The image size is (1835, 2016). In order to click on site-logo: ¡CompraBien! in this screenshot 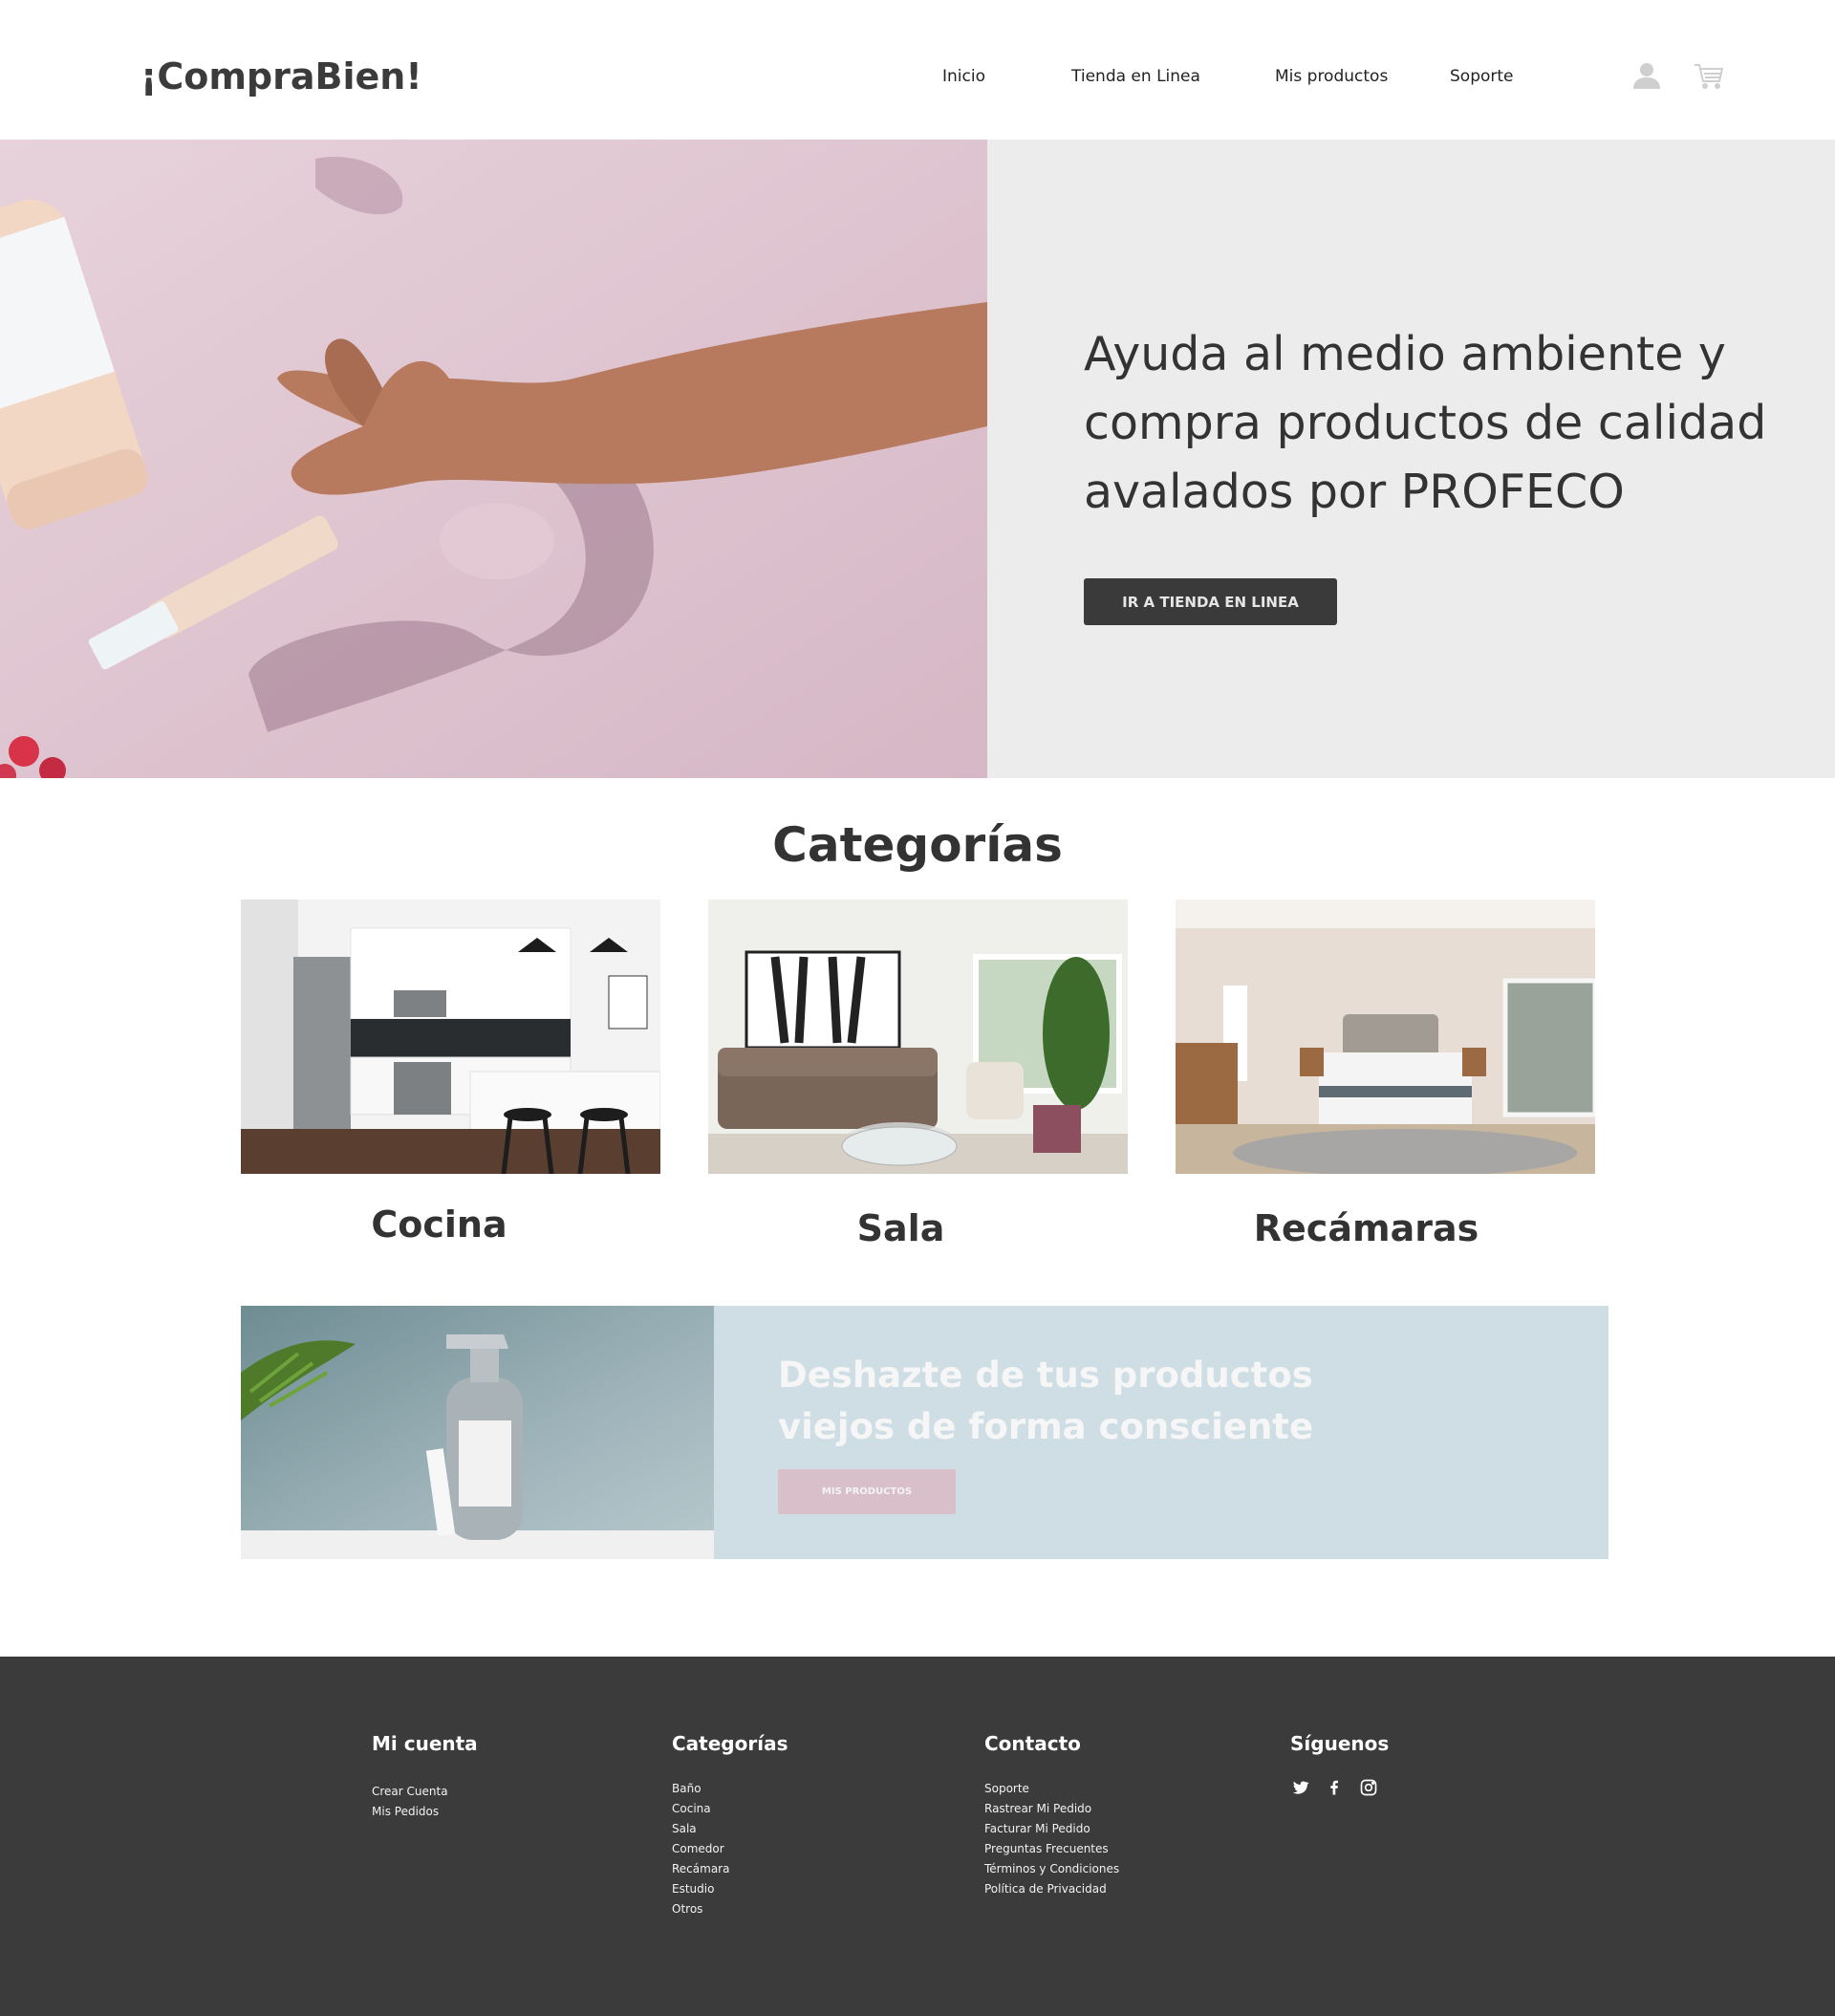, I will do `click(281, 76)`.